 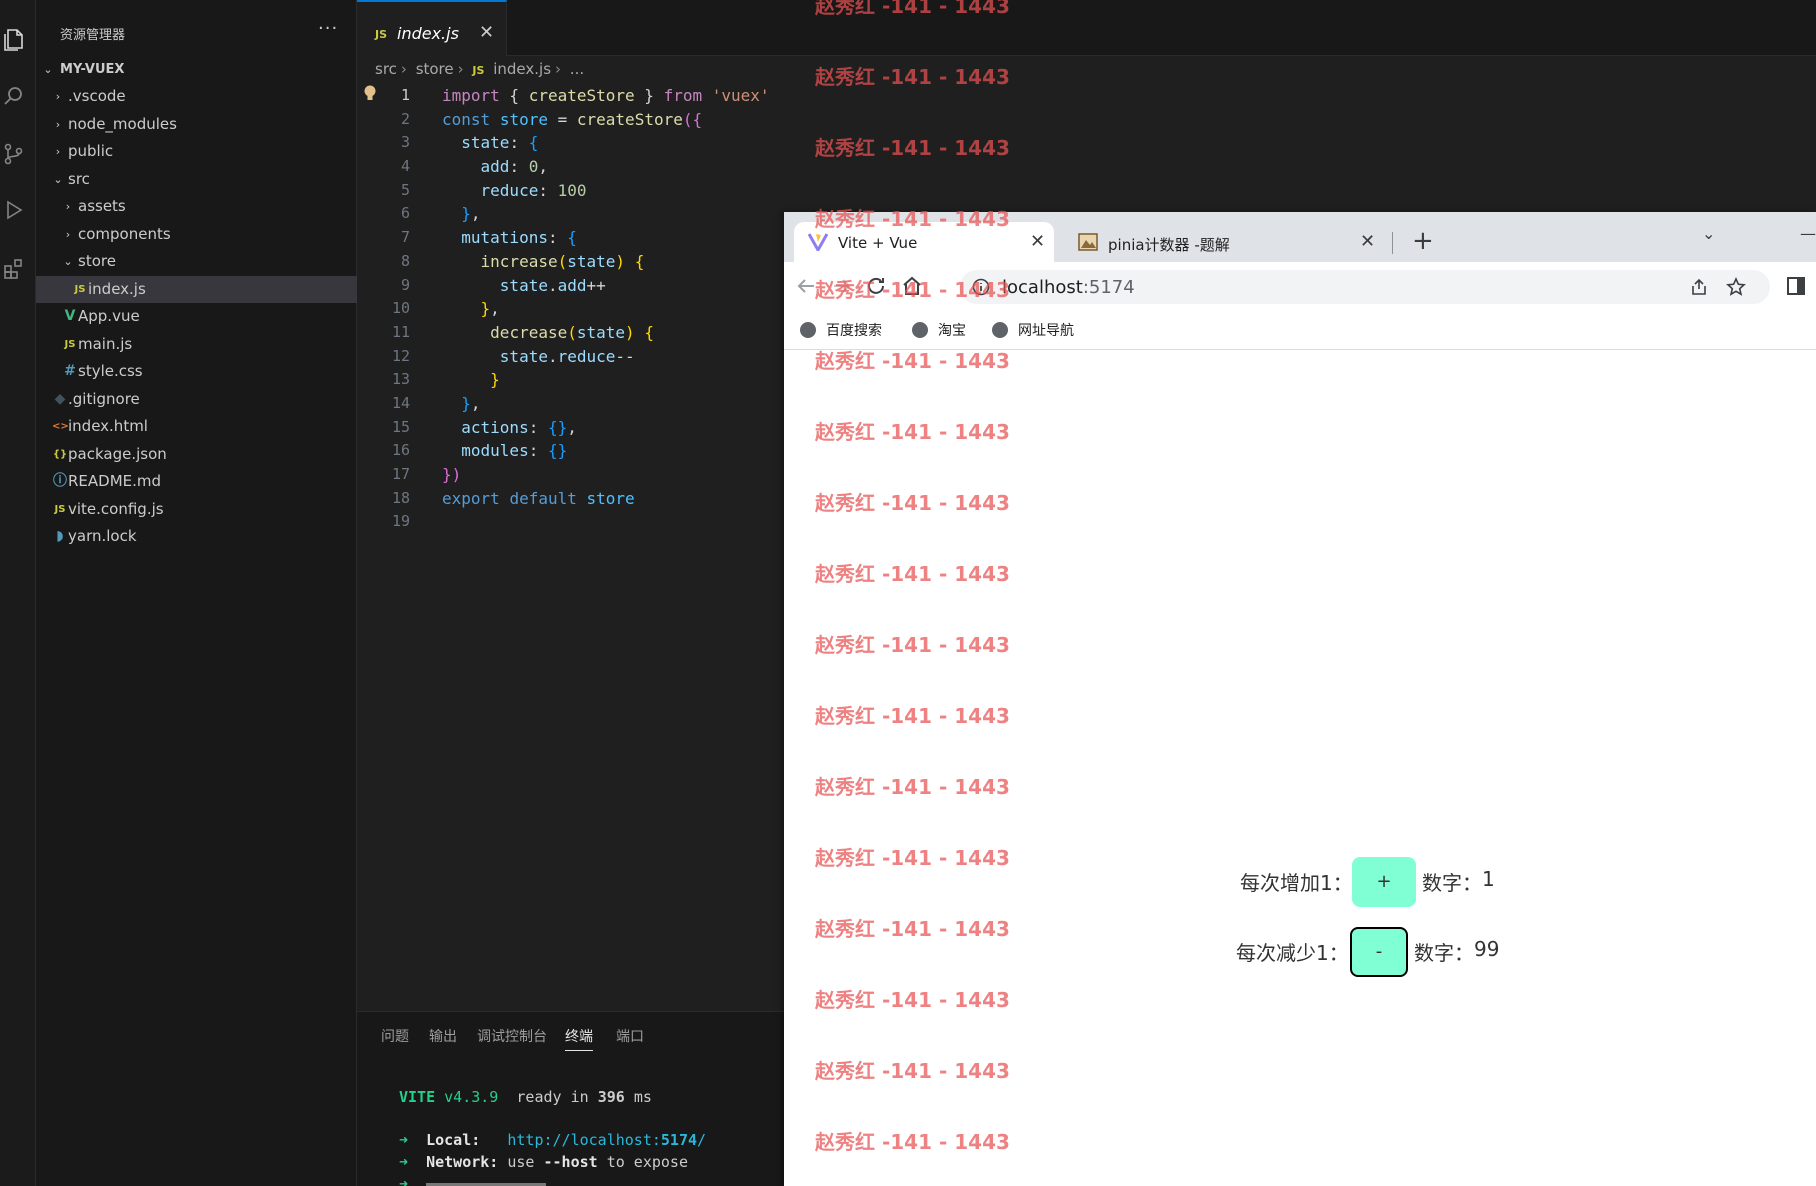 What do you see at coordinates (841, 330) in the screenshot?
I see `bookmark-item: 百度搜索` at bounding box center [841, 330].